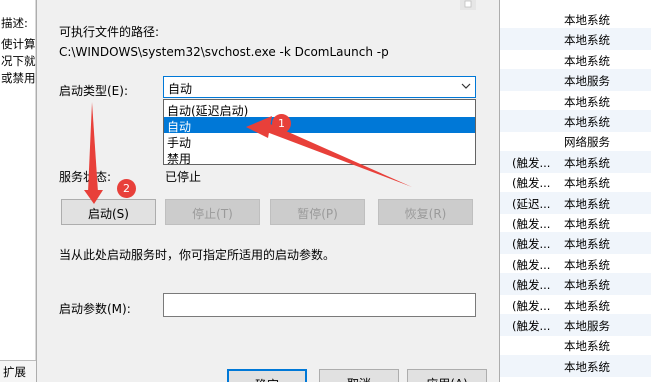 This screenshot has height=382, width=651. I want to click on list-item: 本地服务, so click(575, 80).